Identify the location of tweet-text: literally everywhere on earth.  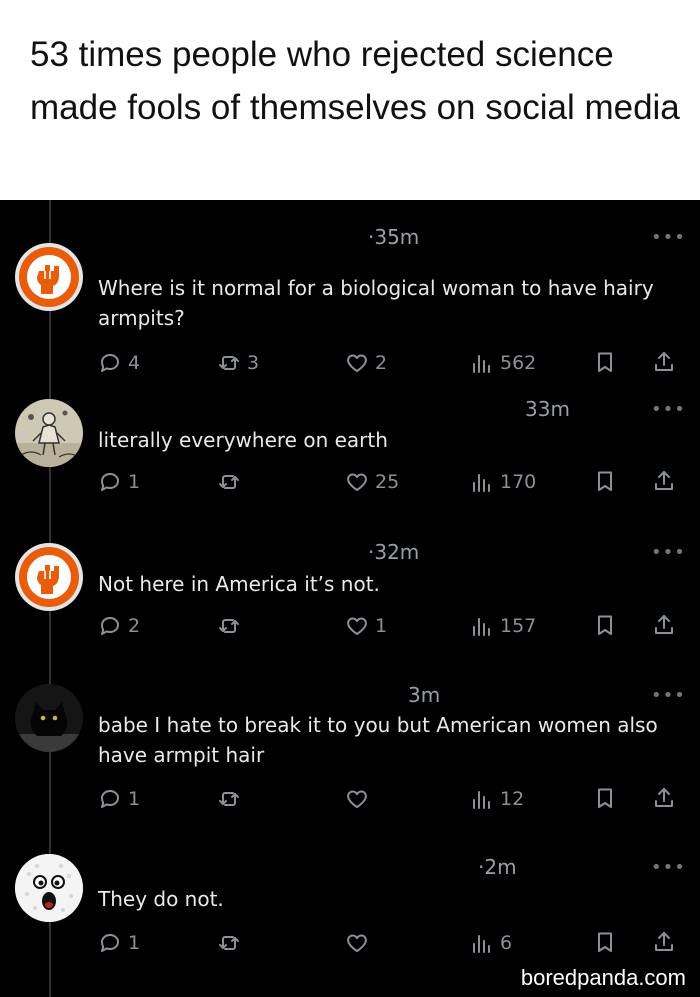
(243, 440).